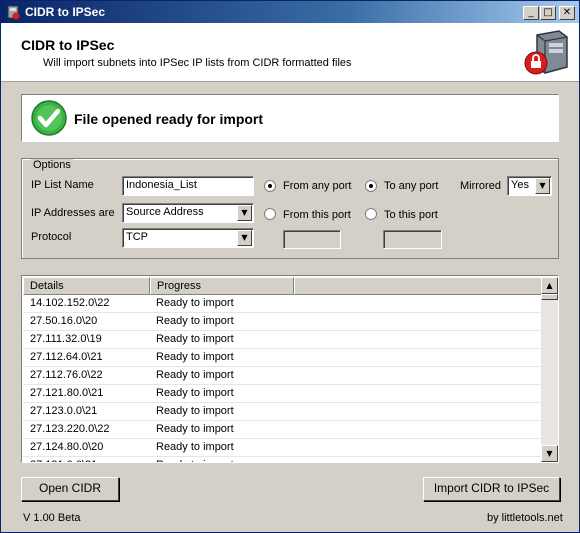  What do you see at coordinates (161, 185) in the screenshot?
I see `ip-list-name-value: Indonesia_List` at bounding box center [161, 185].